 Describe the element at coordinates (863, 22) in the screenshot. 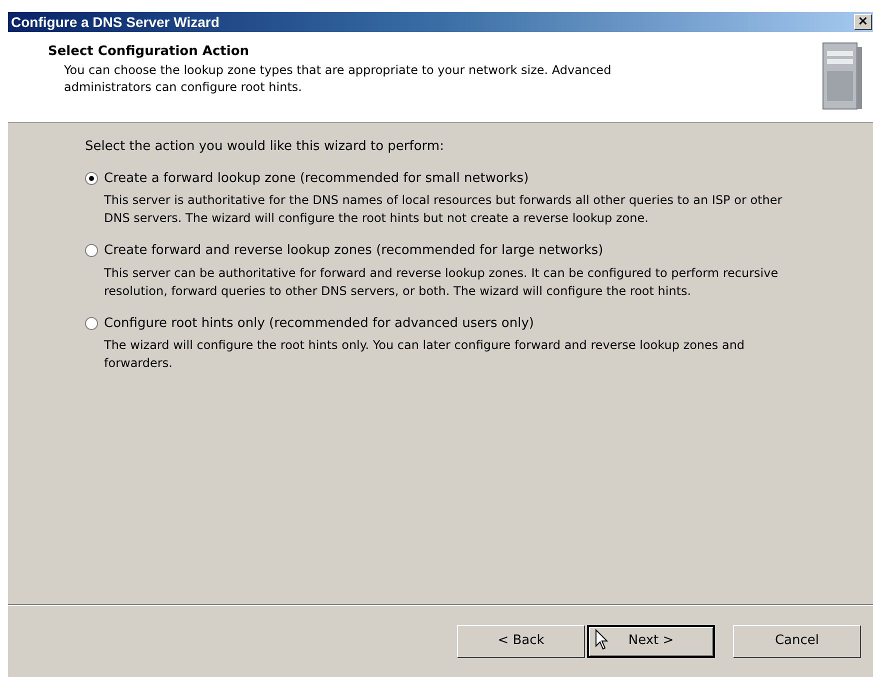

I see `close-button: ×` at that location.